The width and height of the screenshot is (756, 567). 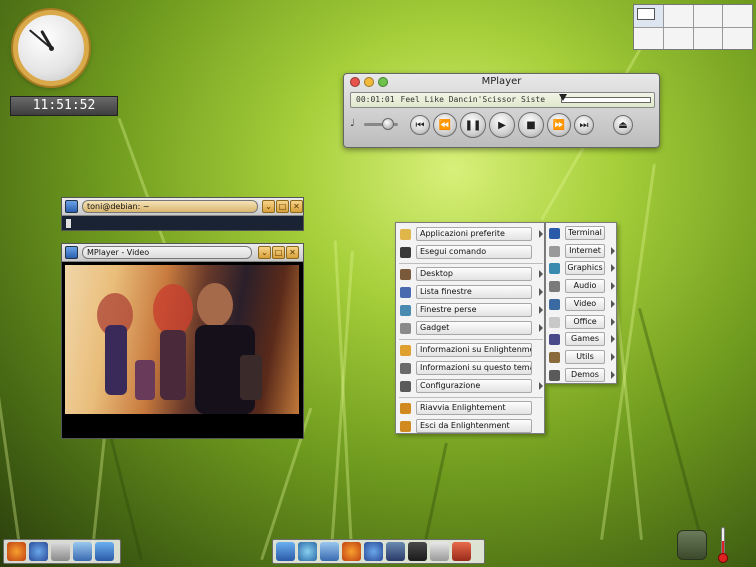 What do you see at coordinates (461, 551) in the screenshot?
I see `presentation-icon` at bounding box center [461, 551].